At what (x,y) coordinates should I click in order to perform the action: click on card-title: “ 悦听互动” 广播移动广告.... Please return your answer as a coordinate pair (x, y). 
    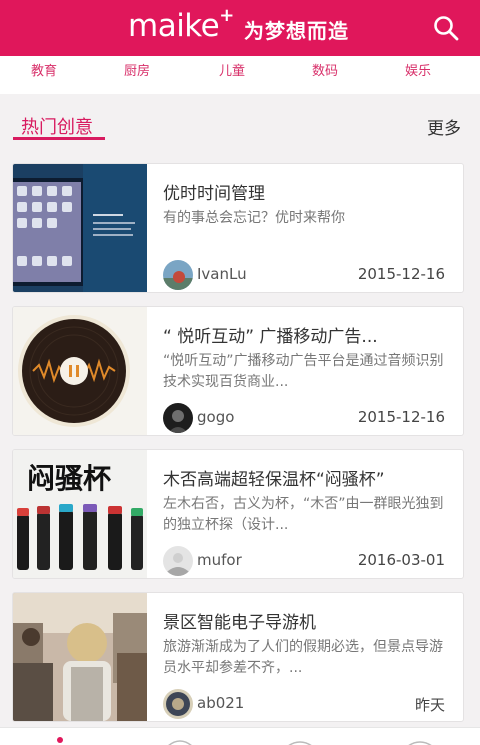
    Looking at the image, I should click on (270, 337).